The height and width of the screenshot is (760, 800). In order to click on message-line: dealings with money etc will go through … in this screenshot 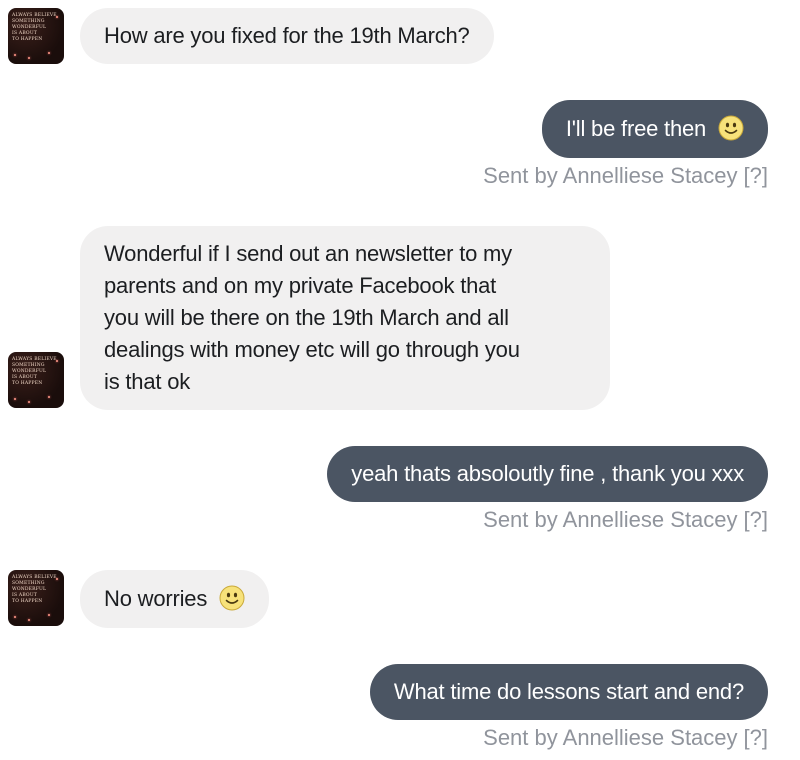, I will do `click(312, 349)`.